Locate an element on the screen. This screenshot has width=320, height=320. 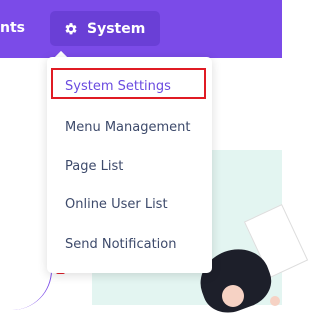
system-menu-button: System is located at coordinates (105, 28).